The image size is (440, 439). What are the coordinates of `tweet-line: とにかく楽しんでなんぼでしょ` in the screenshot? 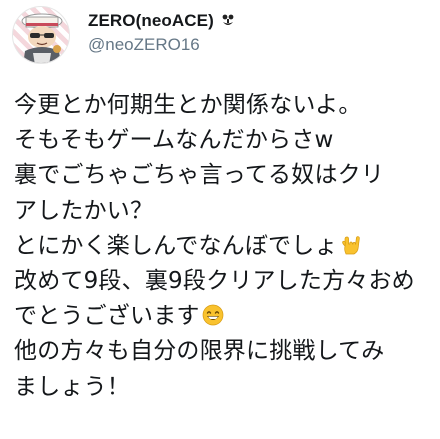 It's located at (224, 246).